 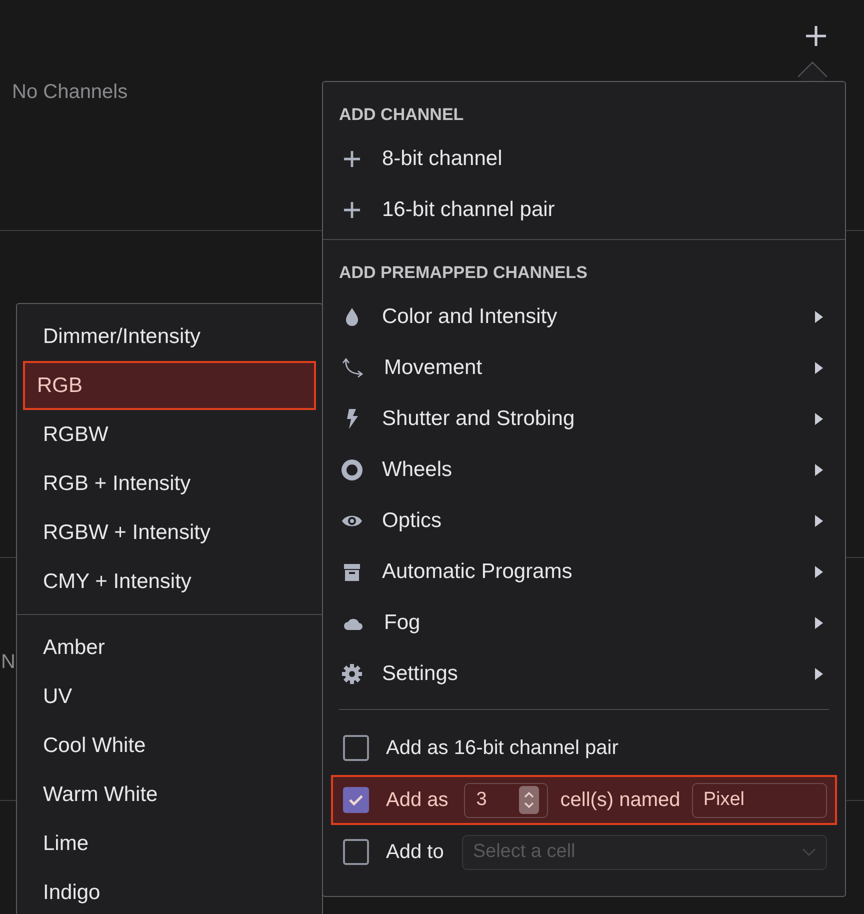 What do you see at coordinates (353, 367) in the screenshot?
I see `curved-arrow-icon` at bounding box center [353, 367].